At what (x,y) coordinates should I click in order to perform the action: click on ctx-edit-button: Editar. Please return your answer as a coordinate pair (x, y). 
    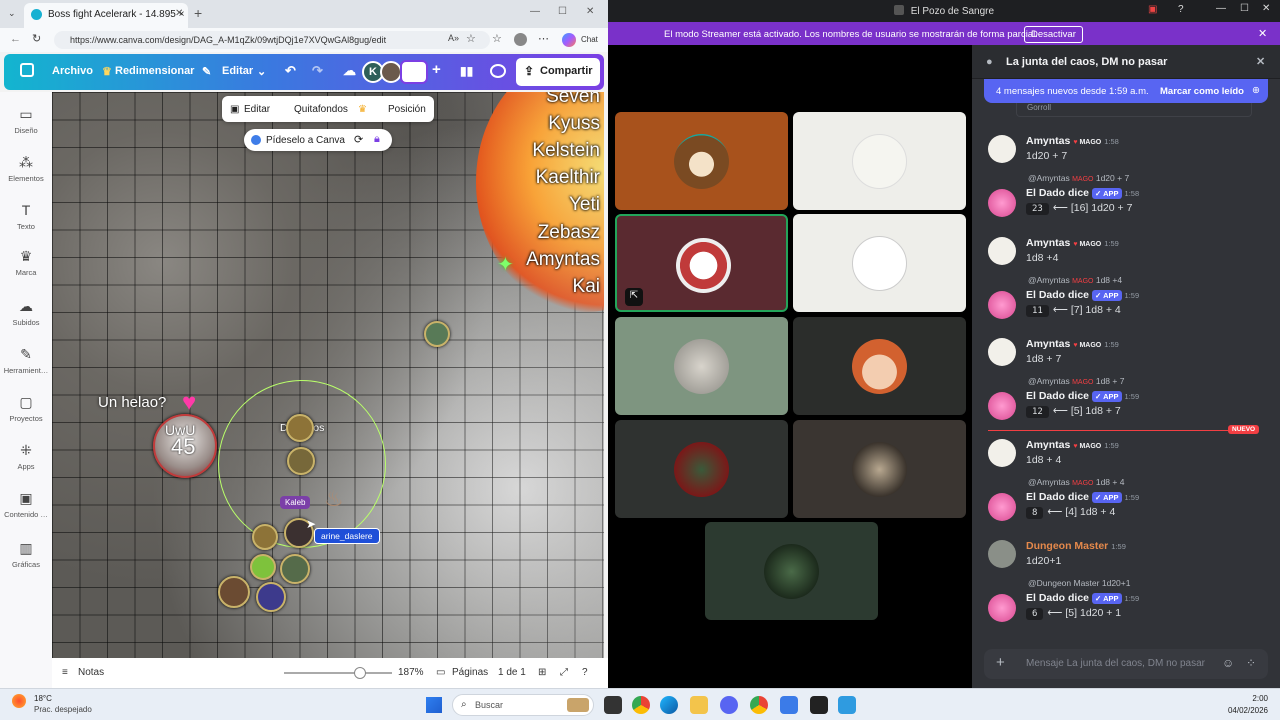
    Looking at the image, I should click on (257, 109).